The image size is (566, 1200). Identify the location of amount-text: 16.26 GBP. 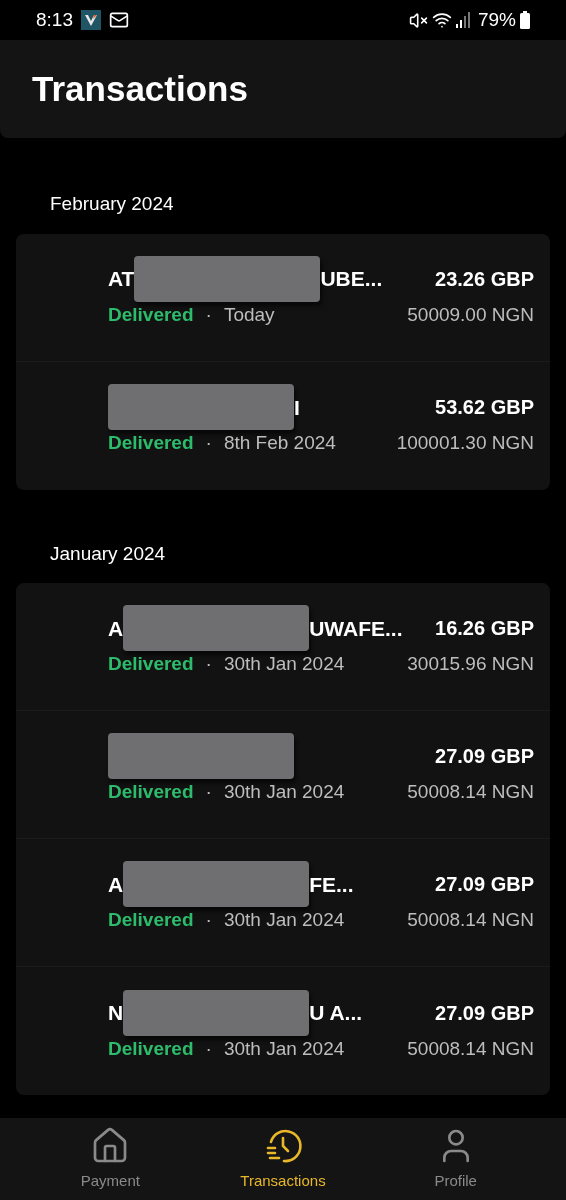
(484, 629).